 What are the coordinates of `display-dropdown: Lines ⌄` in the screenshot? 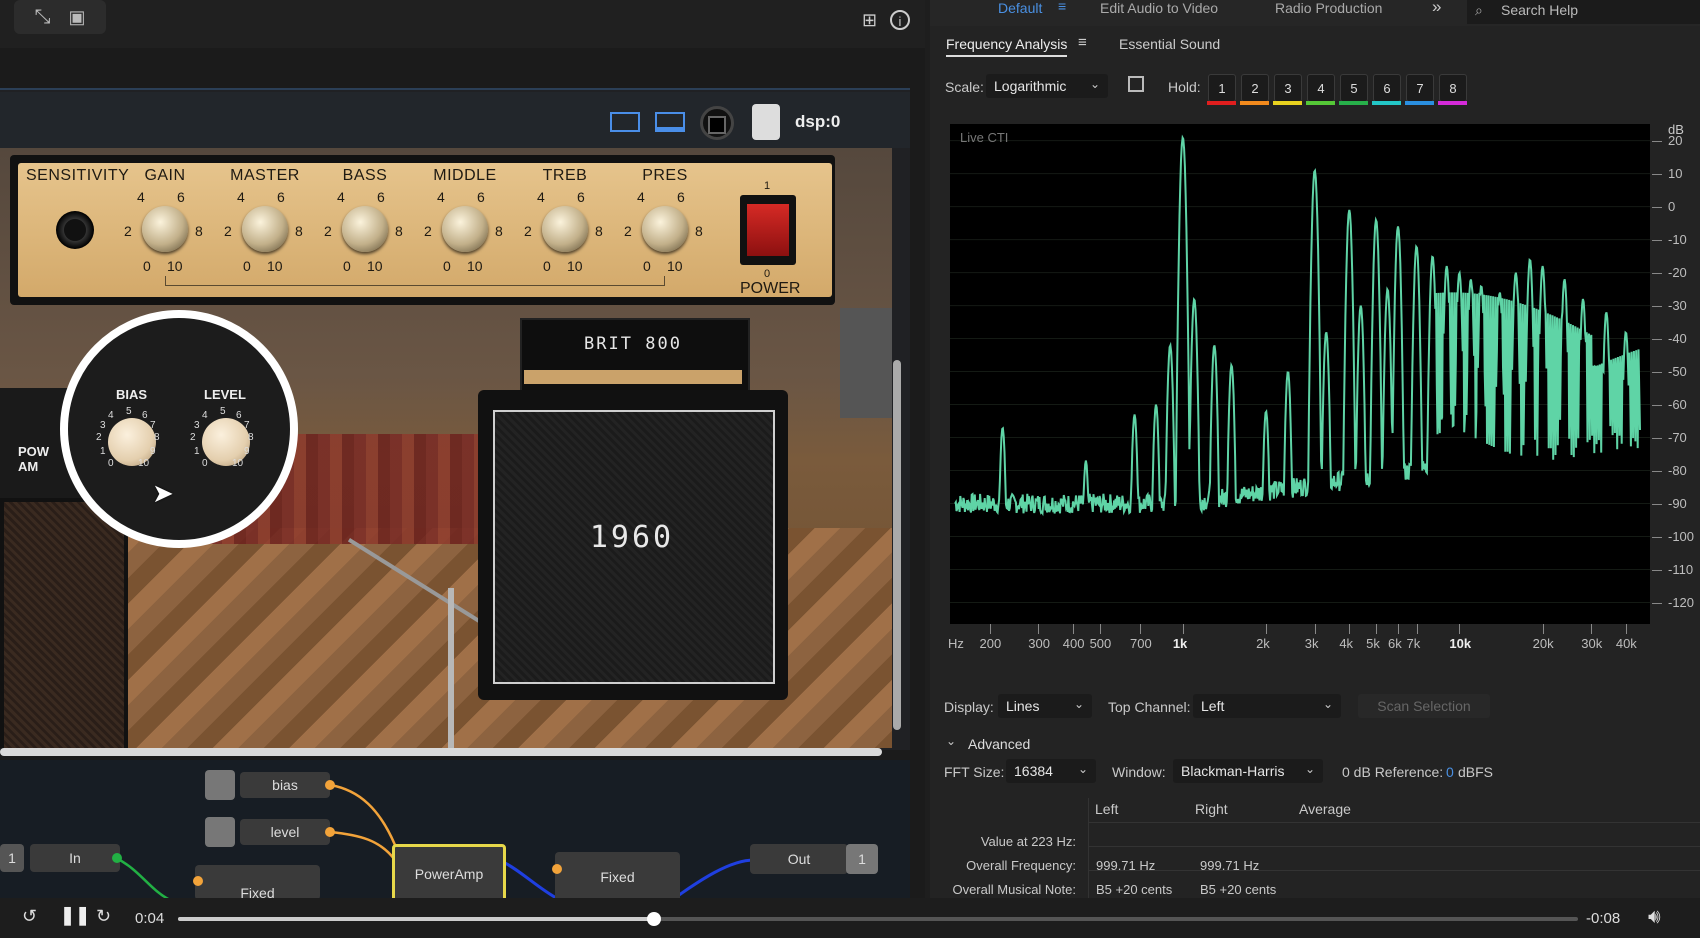 It's located at (1045, 706).